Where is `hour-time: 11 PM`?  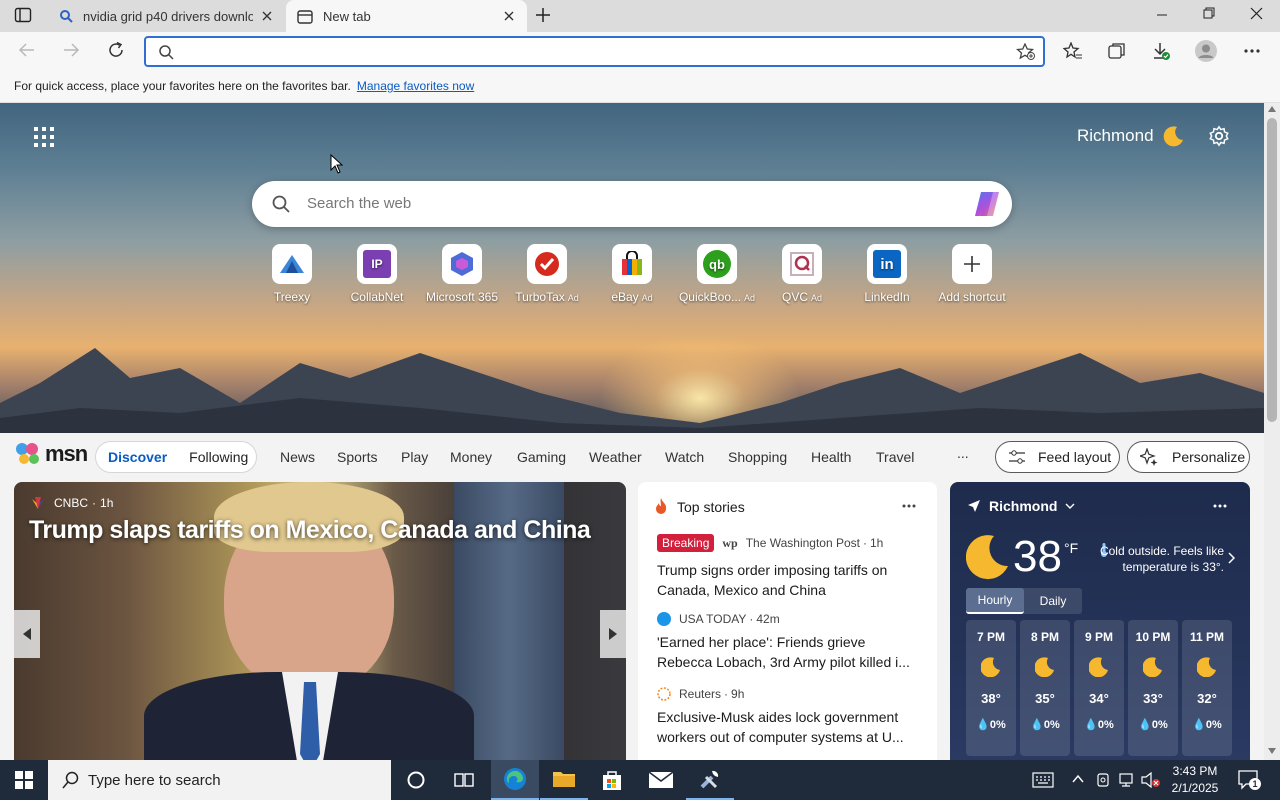 hour-time: 11 PM is located at coordinates (1207, 637).